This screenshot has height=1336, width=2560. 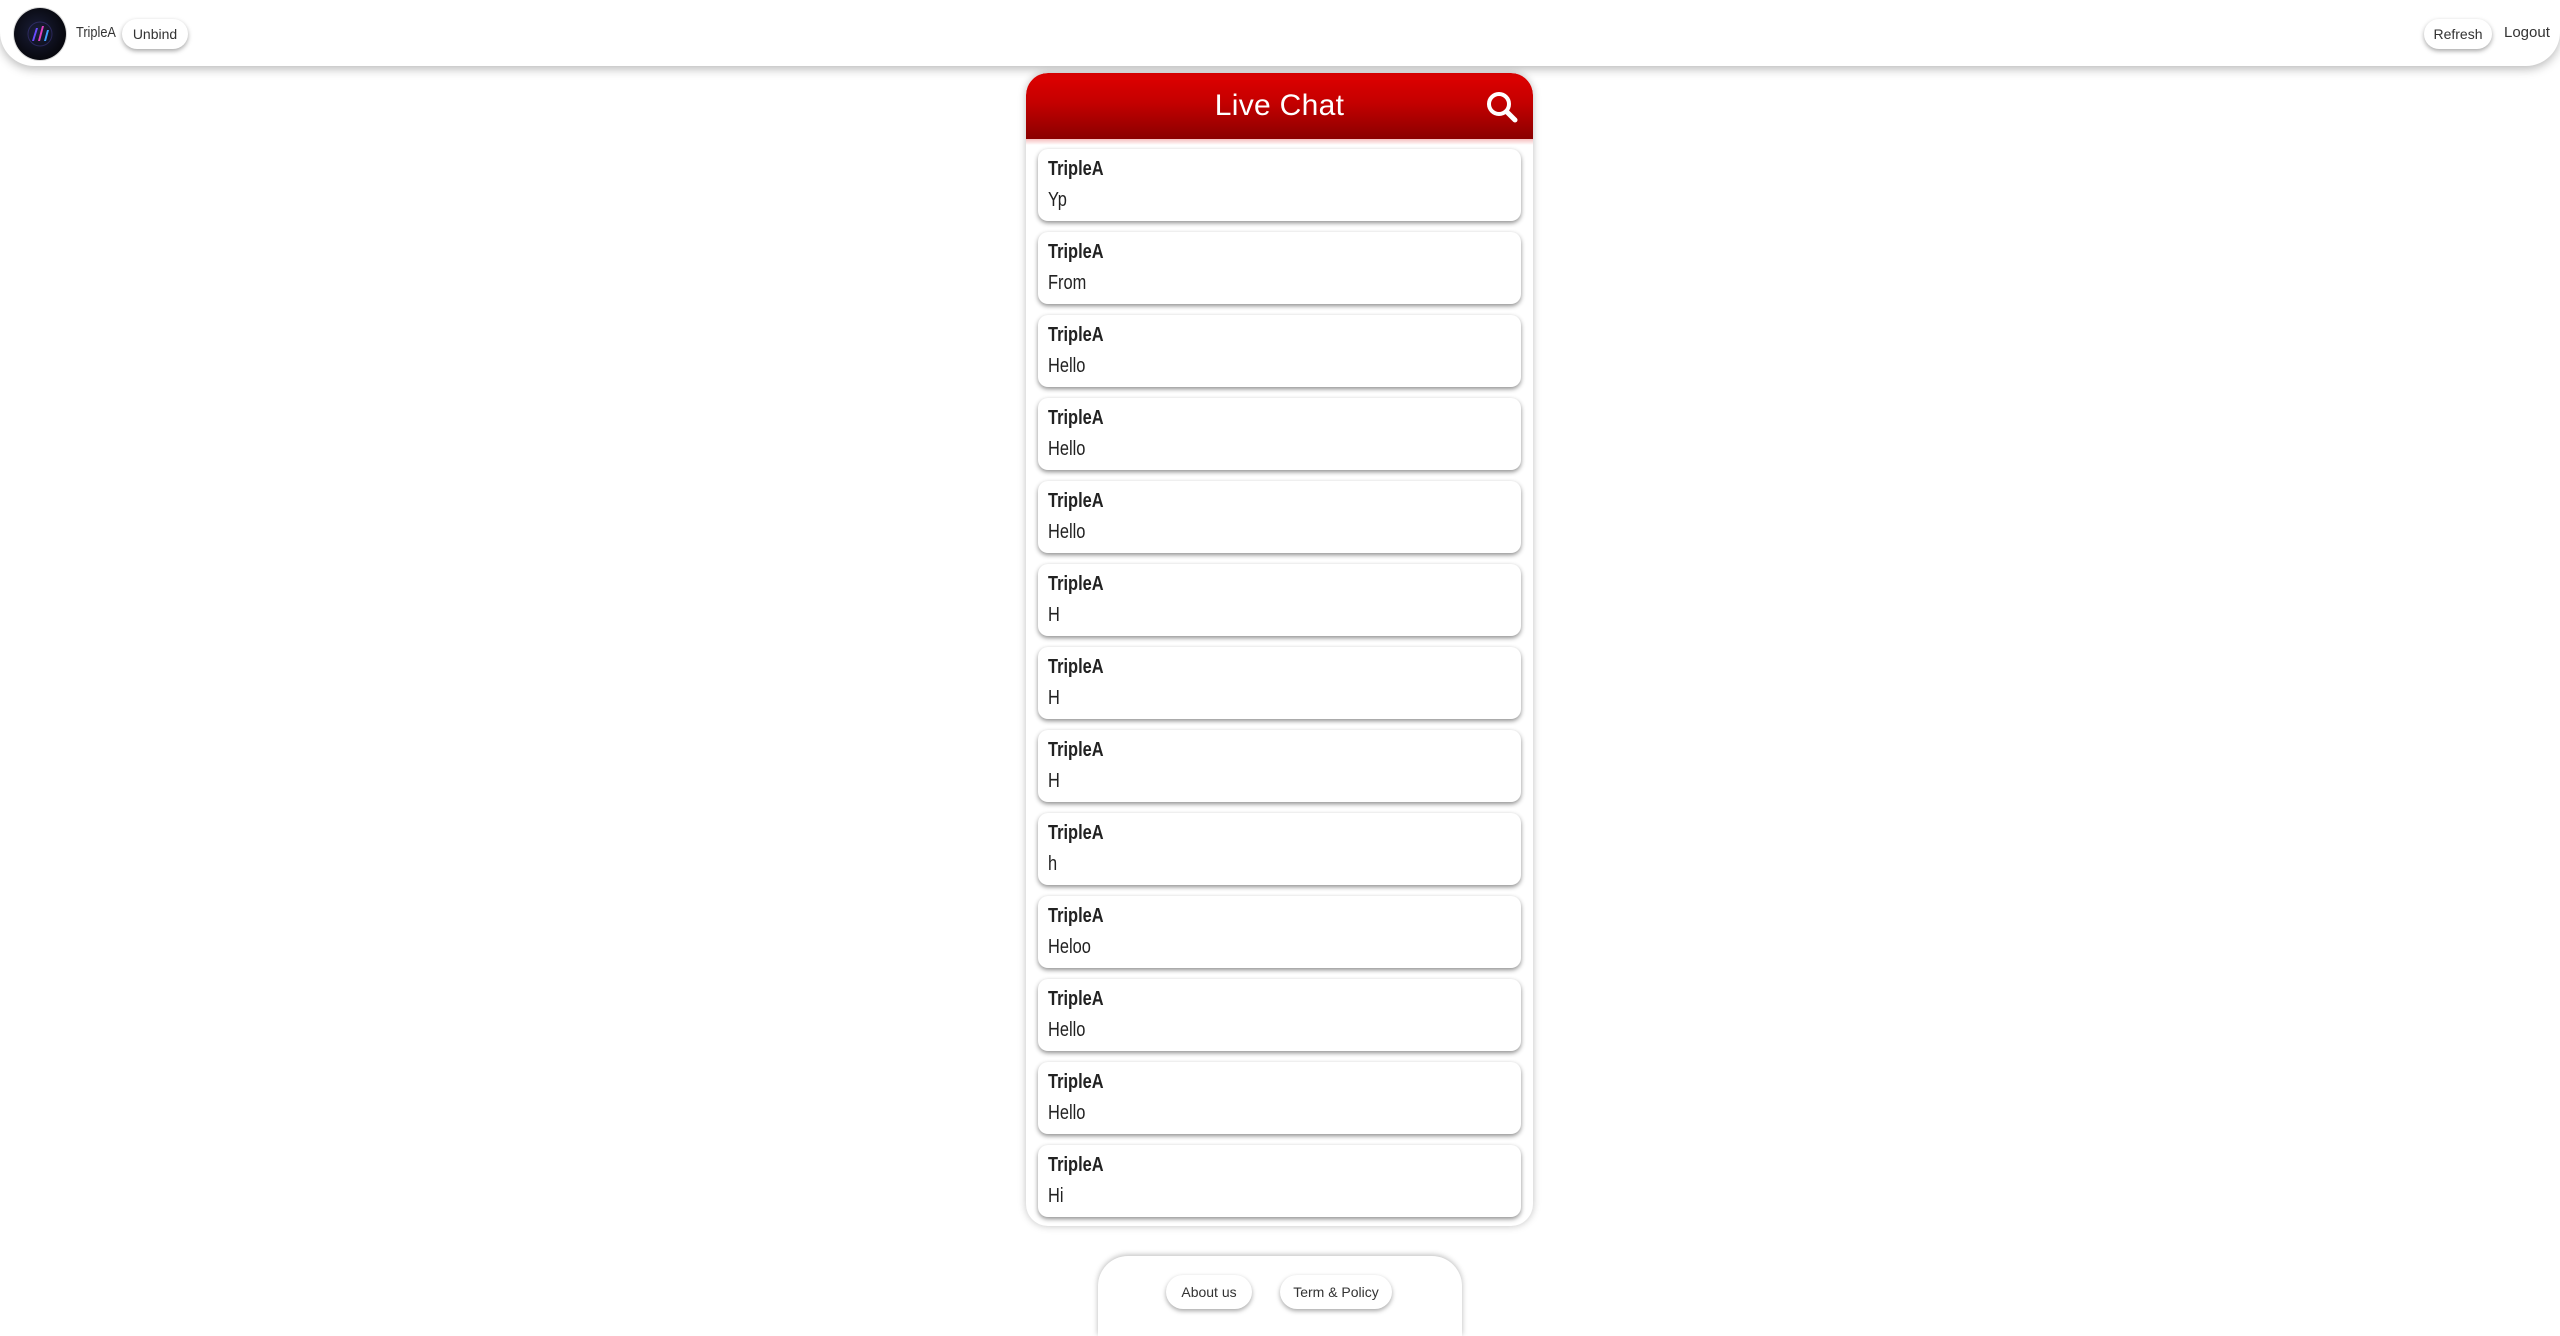 I want to click on message-text: Yp, so click(x=1057, y=200).